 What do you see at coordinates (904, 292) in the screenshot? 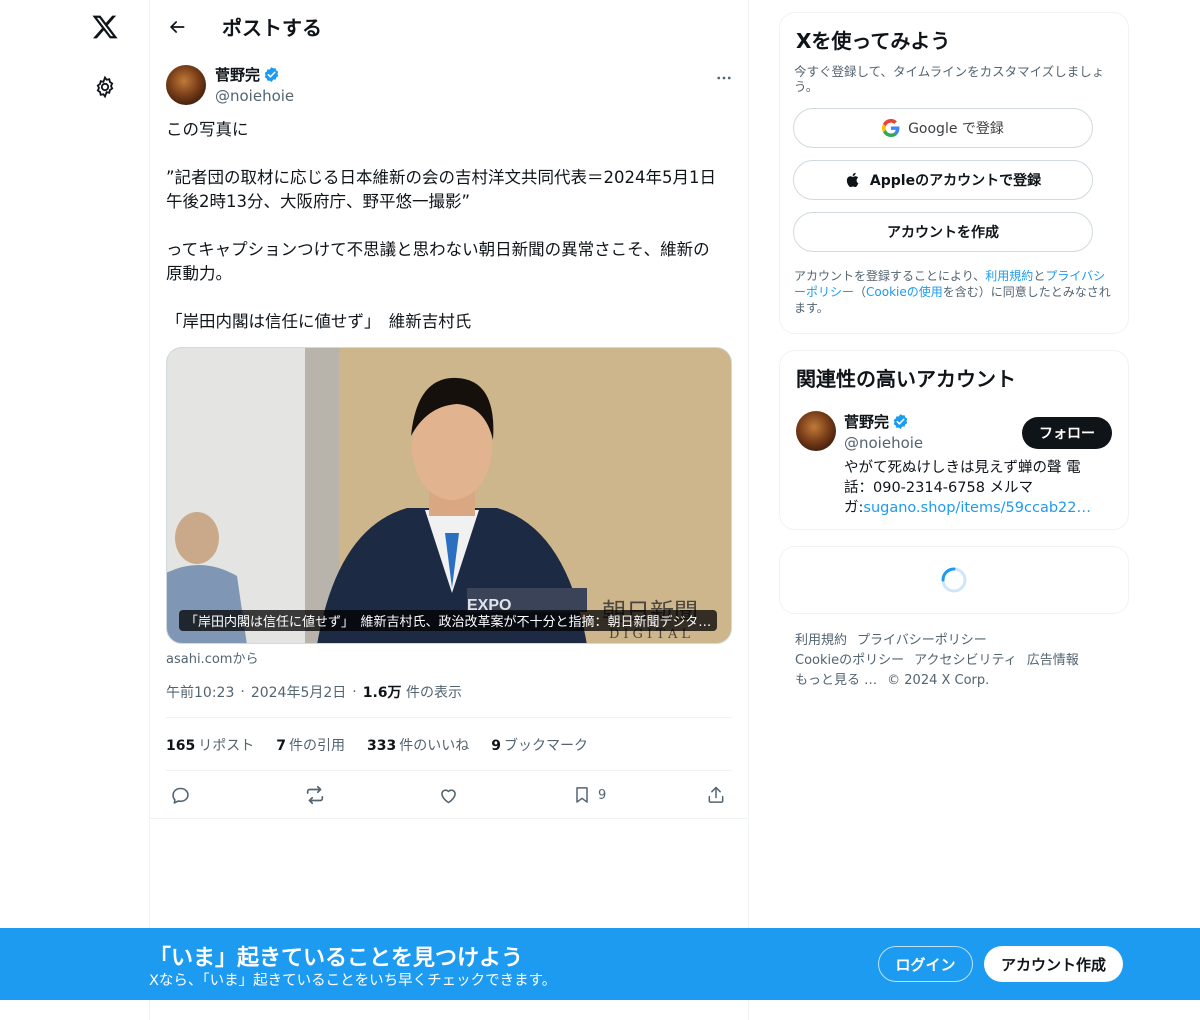
I see `cookie-link: Cookieの使用` at bounding box center [904, 292].